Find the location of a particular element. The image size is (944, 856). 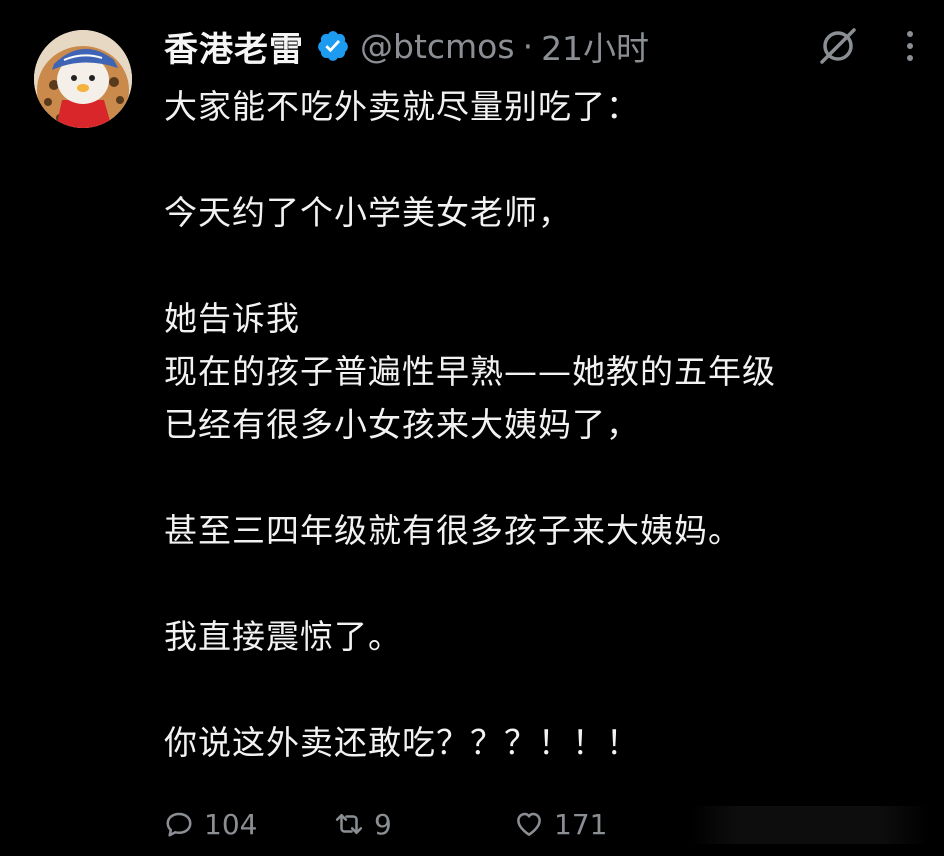

author-handle: @btcmos is located at coordinates (437, 46).